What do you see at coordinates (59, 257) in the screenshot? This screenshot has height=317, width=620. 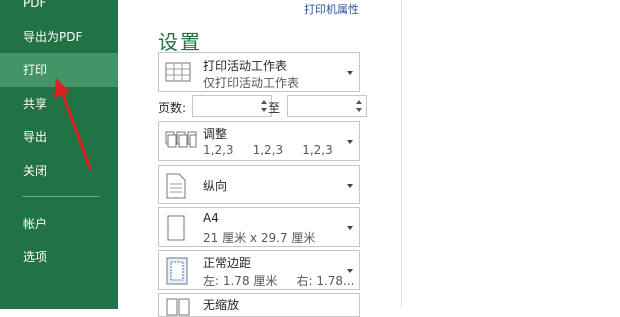 I see `sidebar-item-options: 选项` at bounding box center [59, 257].